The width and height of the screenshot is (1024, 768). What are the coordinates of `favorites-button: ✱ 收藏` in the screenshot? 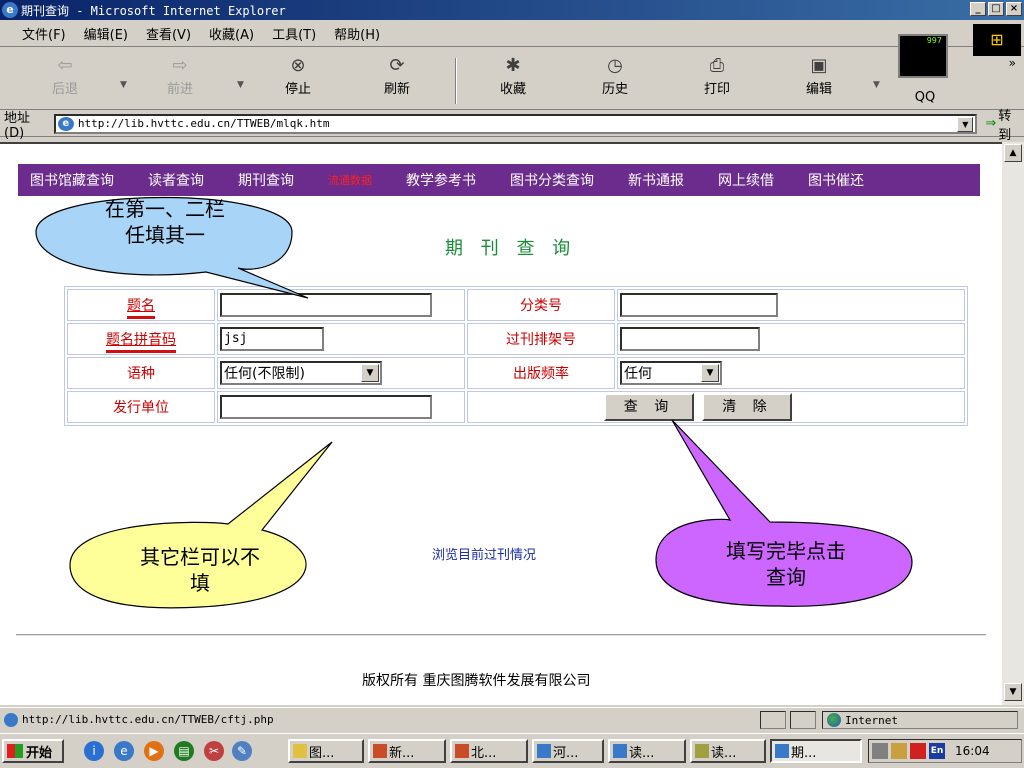 It's located at (513, 75).